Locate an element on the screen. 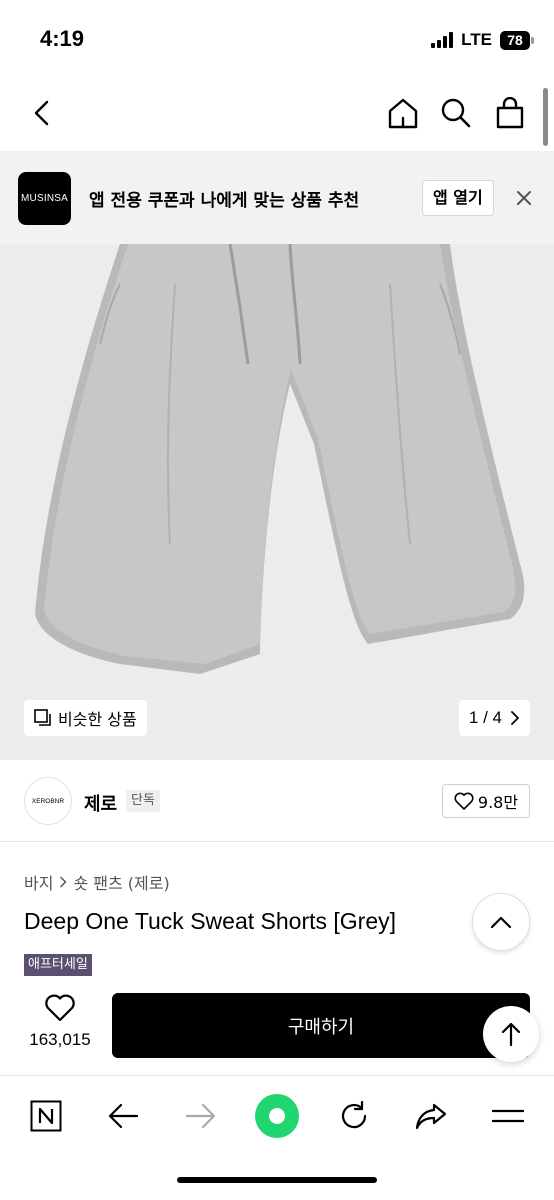  green-dot-button is located at coordinates (277, 1116).